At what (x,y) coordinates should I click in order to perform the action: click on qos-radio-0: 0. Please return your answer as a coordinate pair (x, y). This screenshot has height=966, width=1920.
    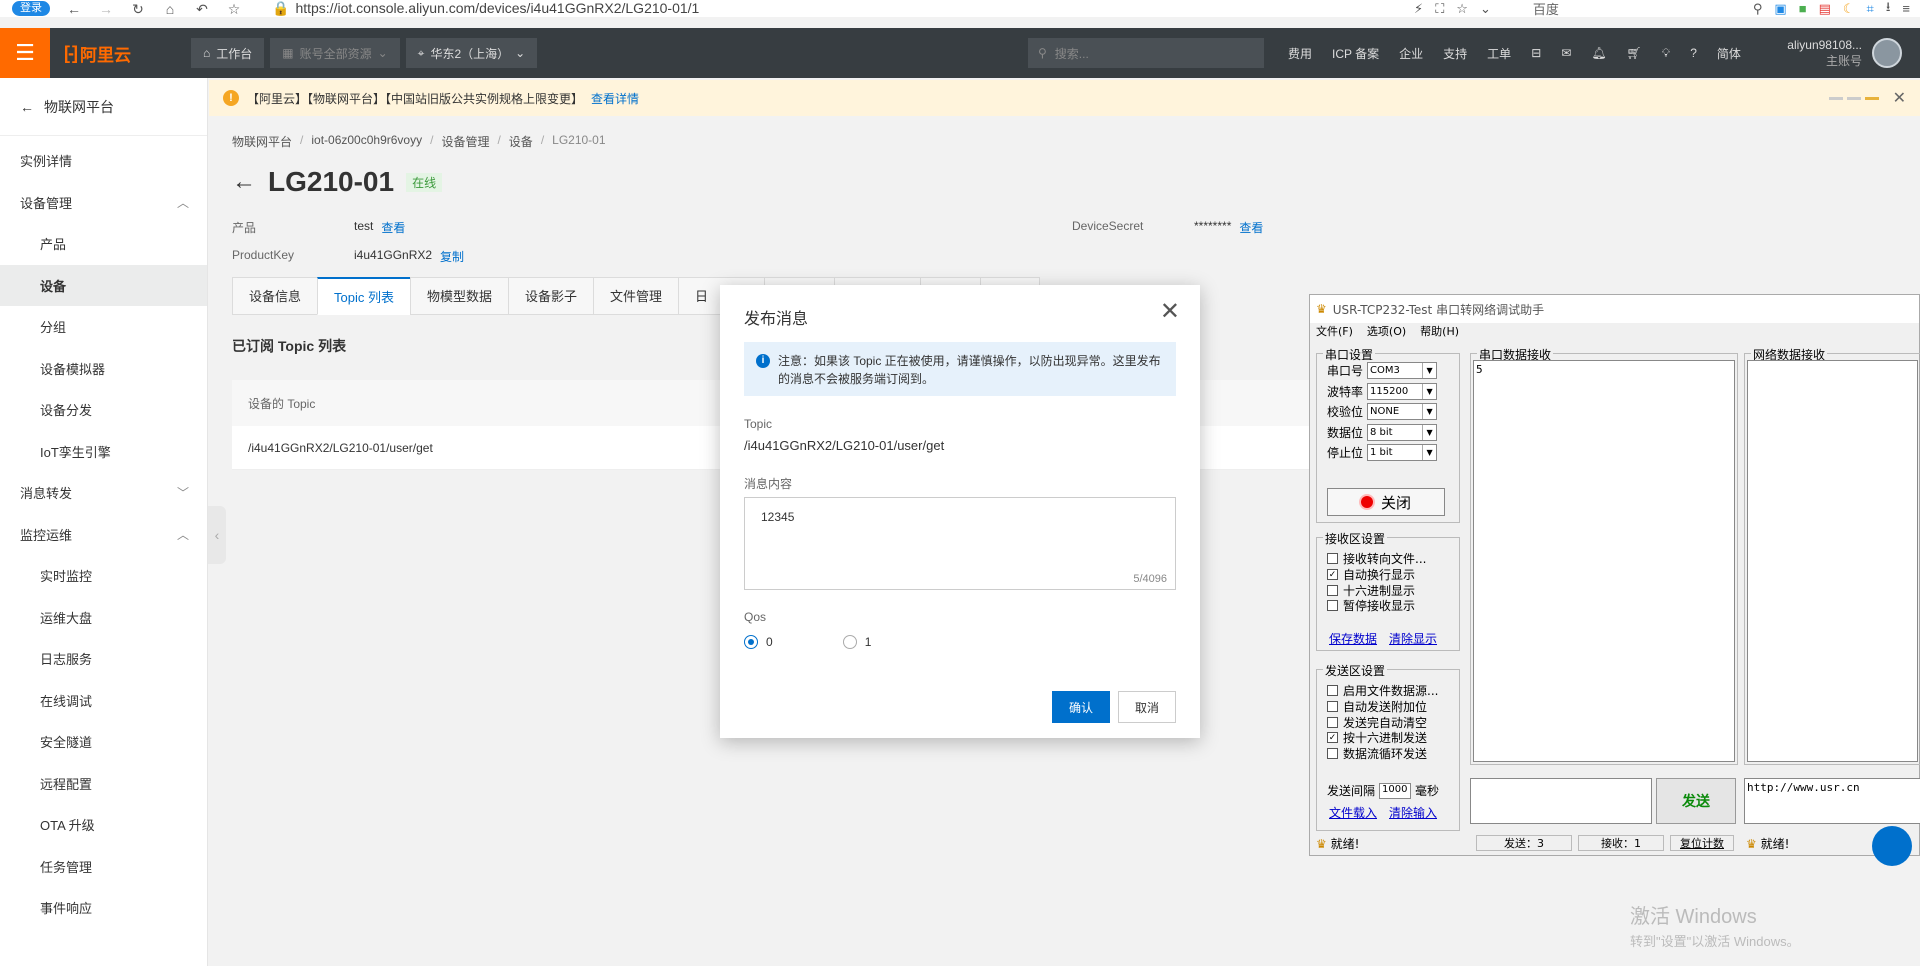
    Looking at the image, I should click on (758, 642).